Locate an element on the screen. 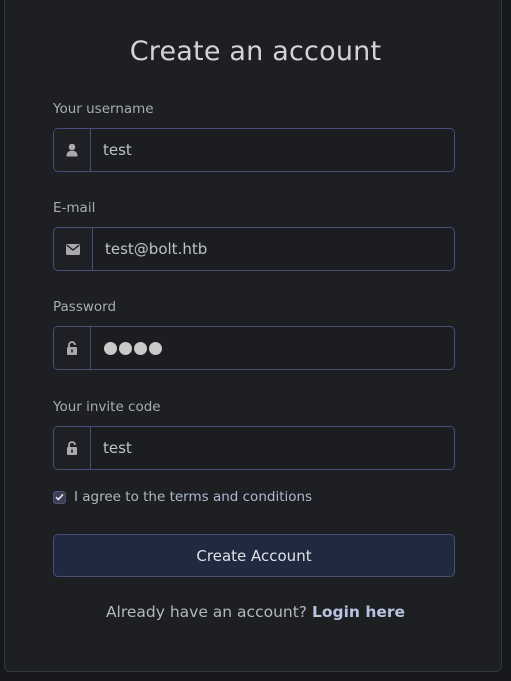 Image resolution: width=511 pixels, height=681 pixels. password-field-group is located at coordinates (254, 348).